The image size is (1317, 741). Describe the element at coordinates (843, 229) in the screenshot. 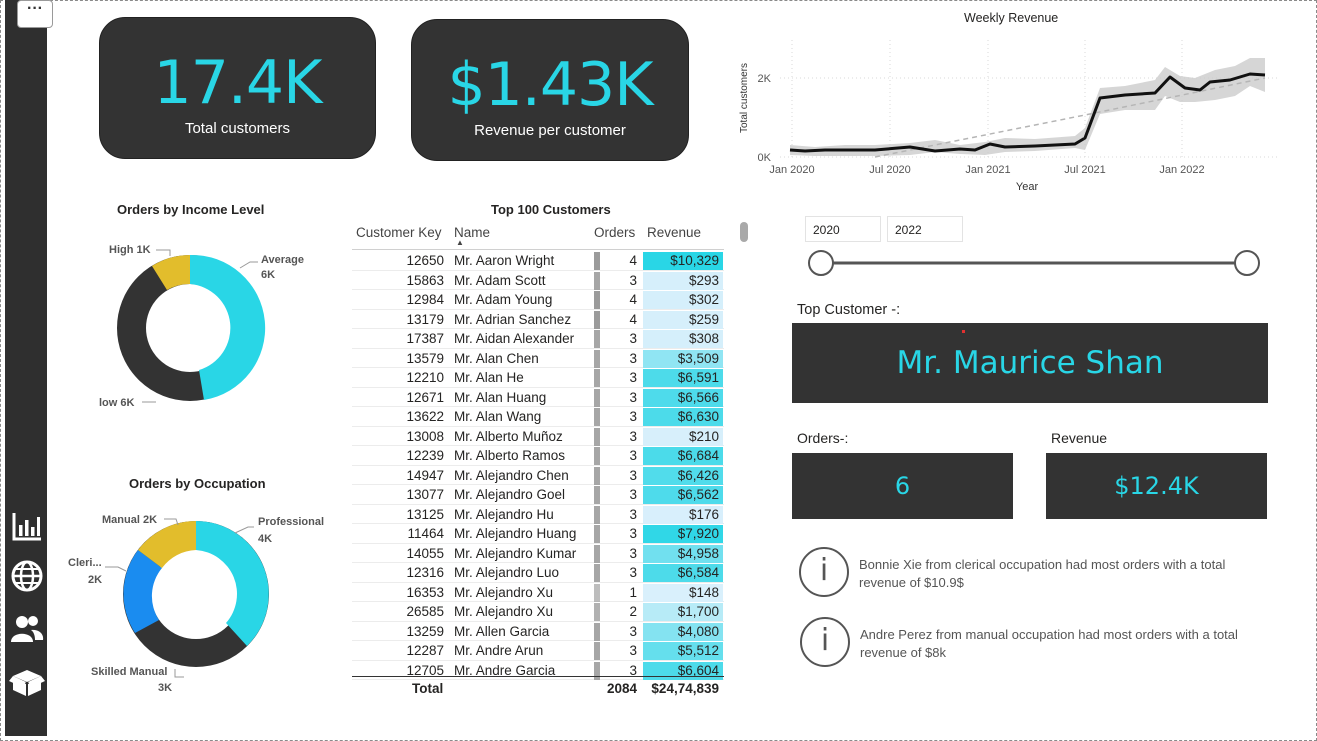

I see `slicer-start-date: 2020` at that location.